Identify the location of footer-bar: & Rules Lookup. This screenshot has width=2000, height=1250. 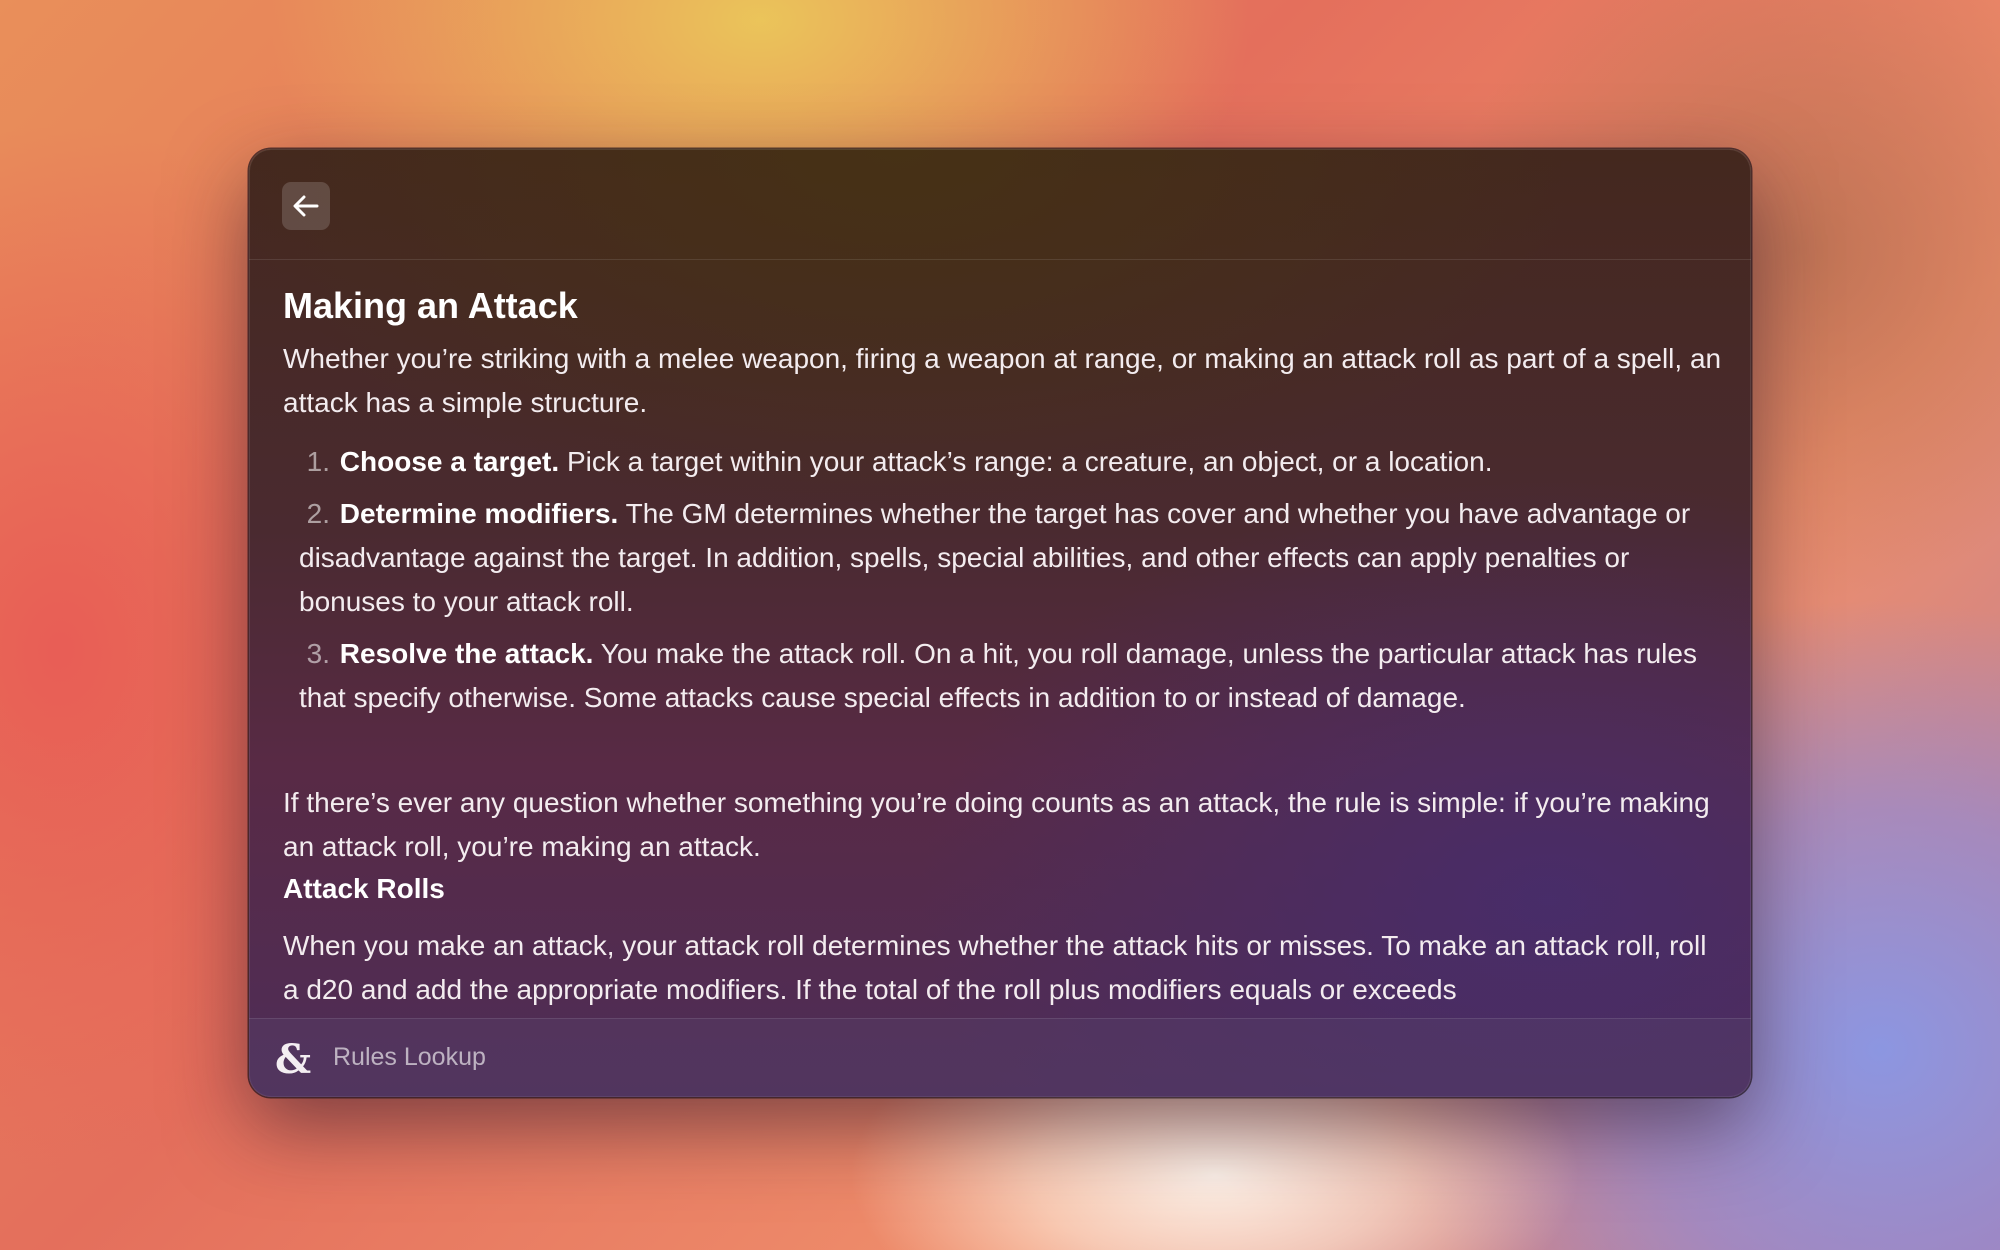
(1000, 1057).